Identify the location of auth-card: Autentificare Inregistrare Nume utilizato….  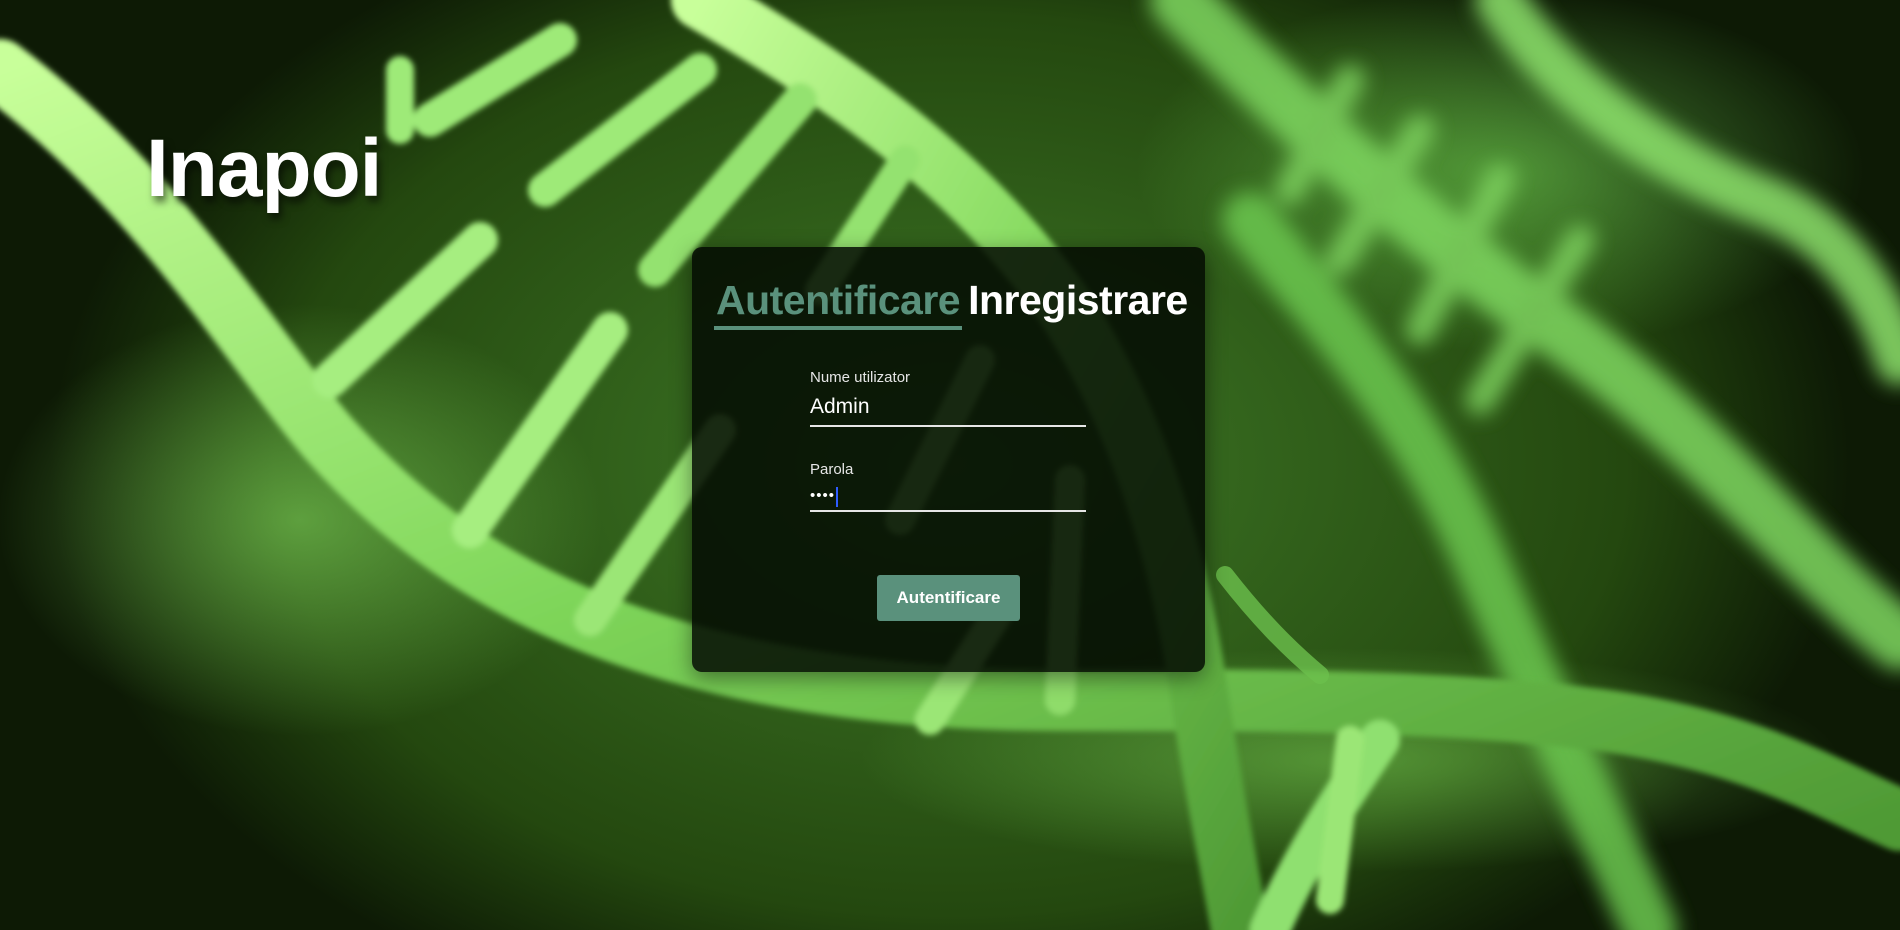
(948, 459).